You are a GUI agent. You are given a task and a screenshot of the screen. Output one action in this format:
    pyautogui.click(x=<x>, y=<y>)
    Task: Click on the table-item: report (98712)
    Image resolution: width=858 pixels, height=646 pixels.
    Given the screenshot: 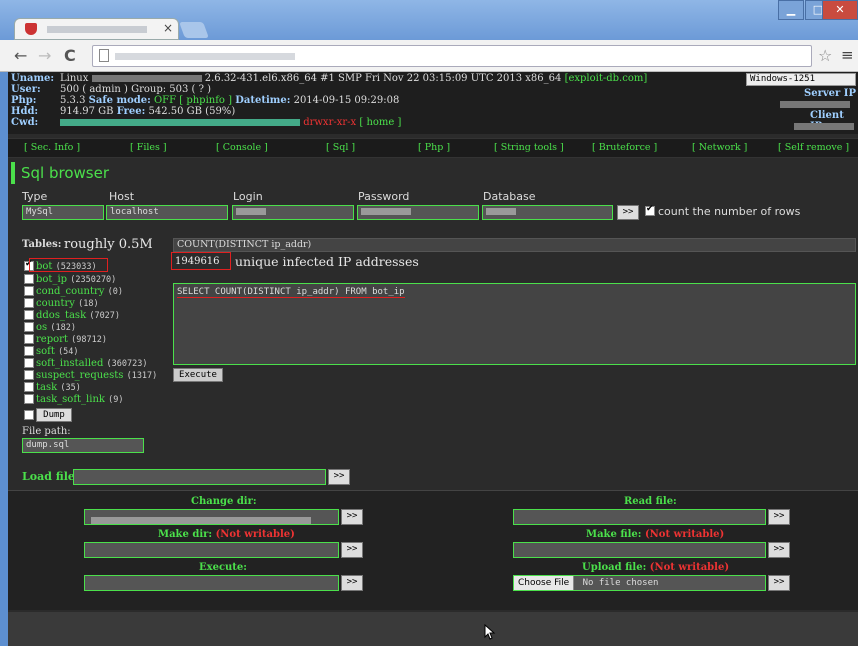 What is the action you would take?
    pyautogui.click(x=71, y=339)
    